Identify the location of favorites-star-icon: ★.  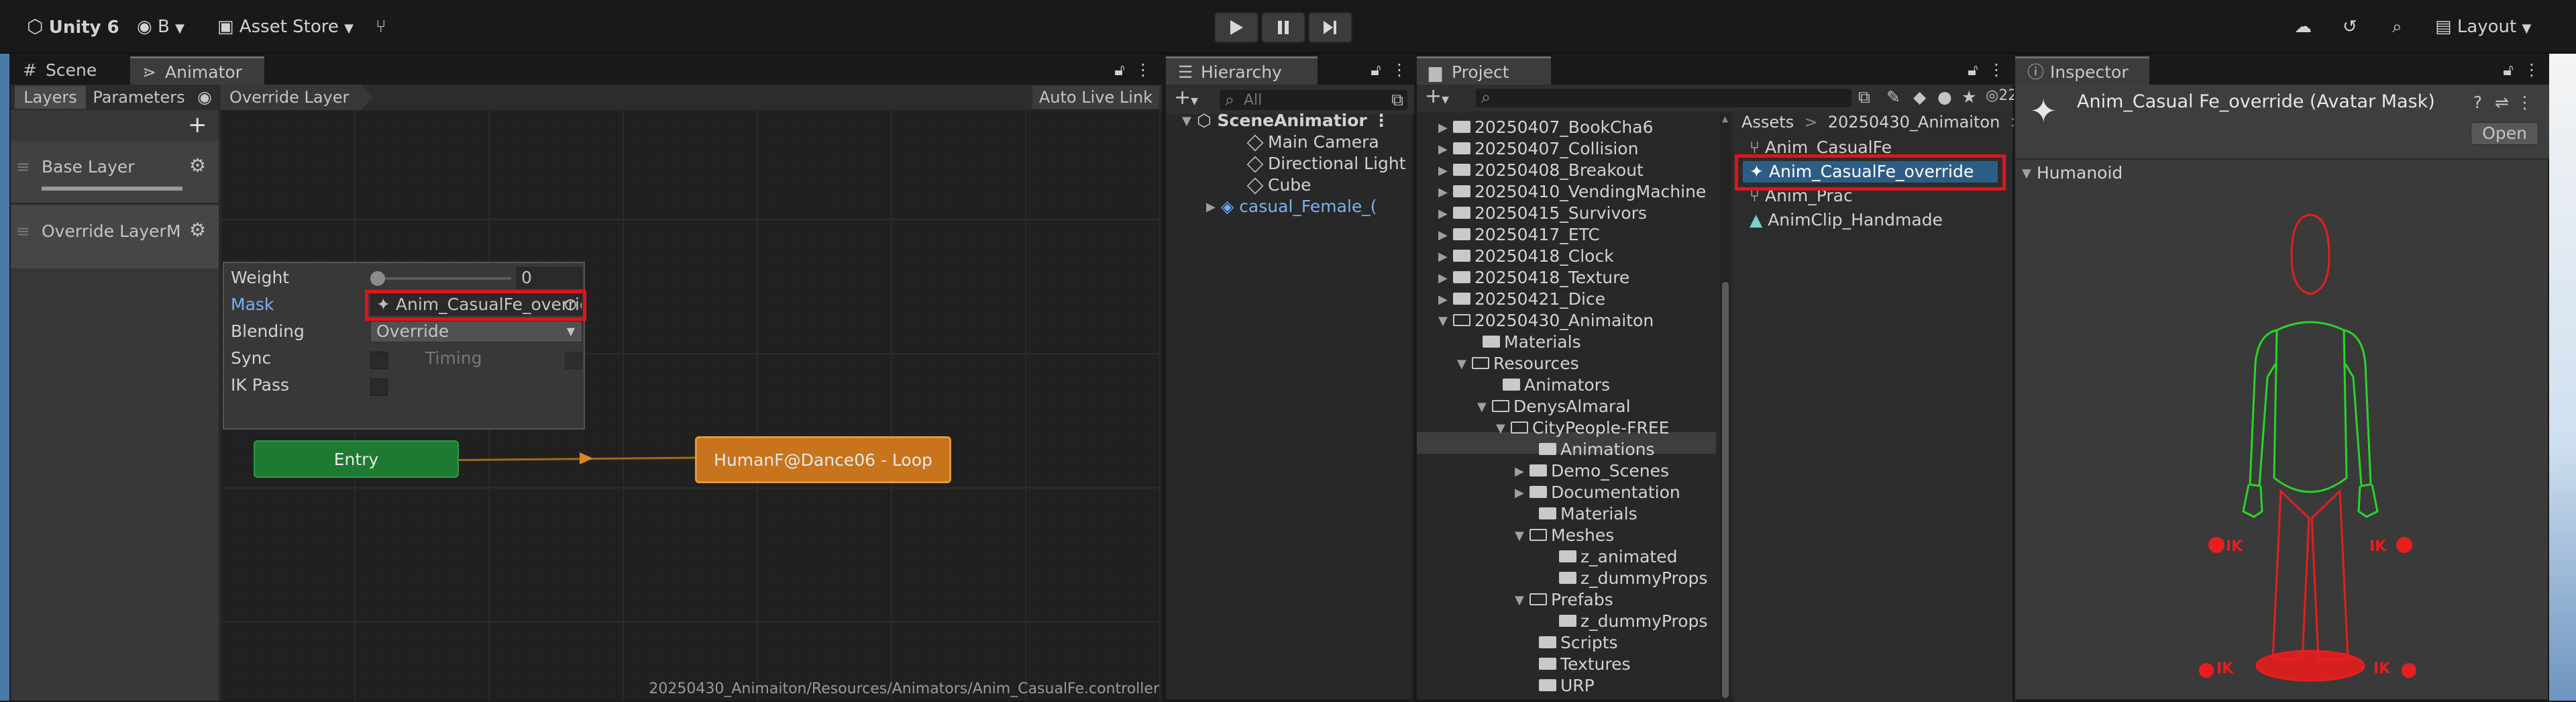
(1969, 97).